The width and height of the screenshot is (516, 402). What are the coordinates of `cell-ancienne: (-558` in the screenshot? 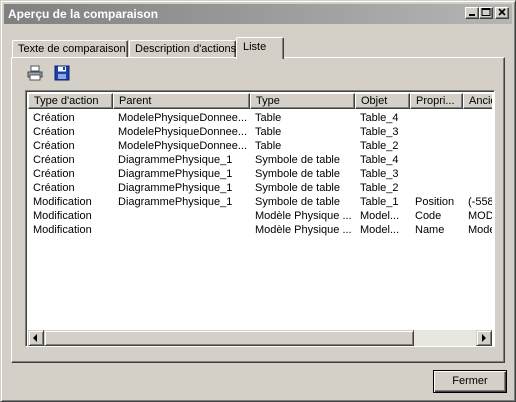 It's located at (480, 202).